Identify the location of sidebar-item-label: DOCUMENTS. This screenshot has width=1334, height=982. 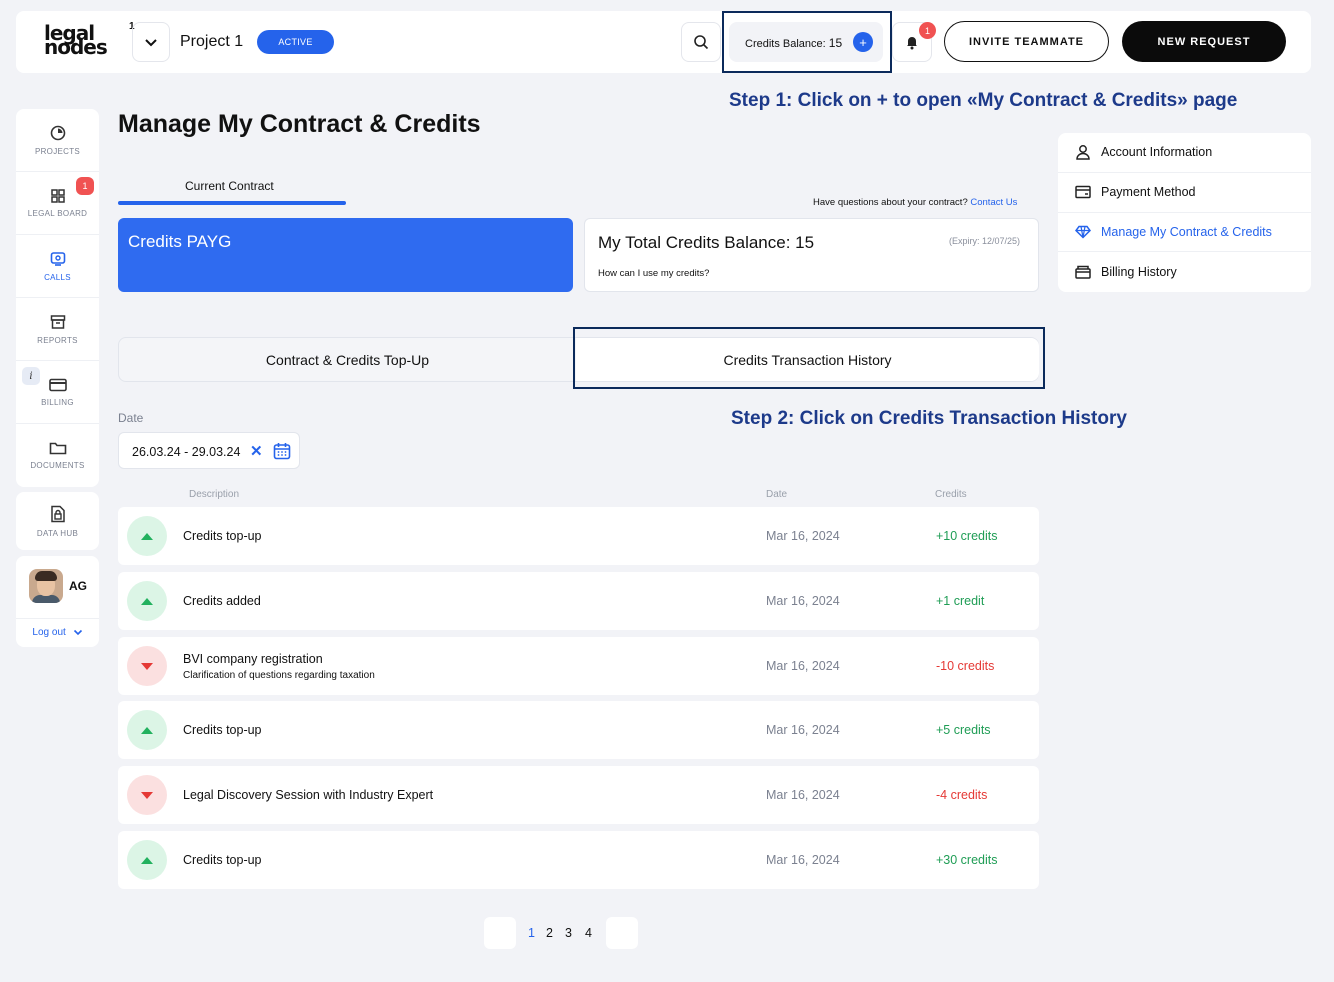
(57, 465).